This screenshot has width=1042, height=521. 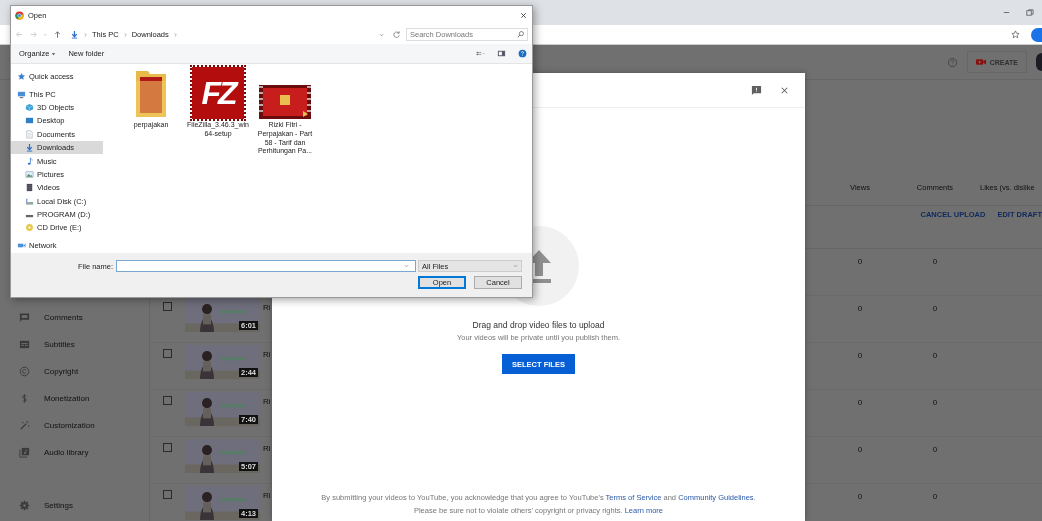 What do you see at coordinates (29, 201) in the screenshot?
I see `drive-icon` at bounding box center [29, 201].